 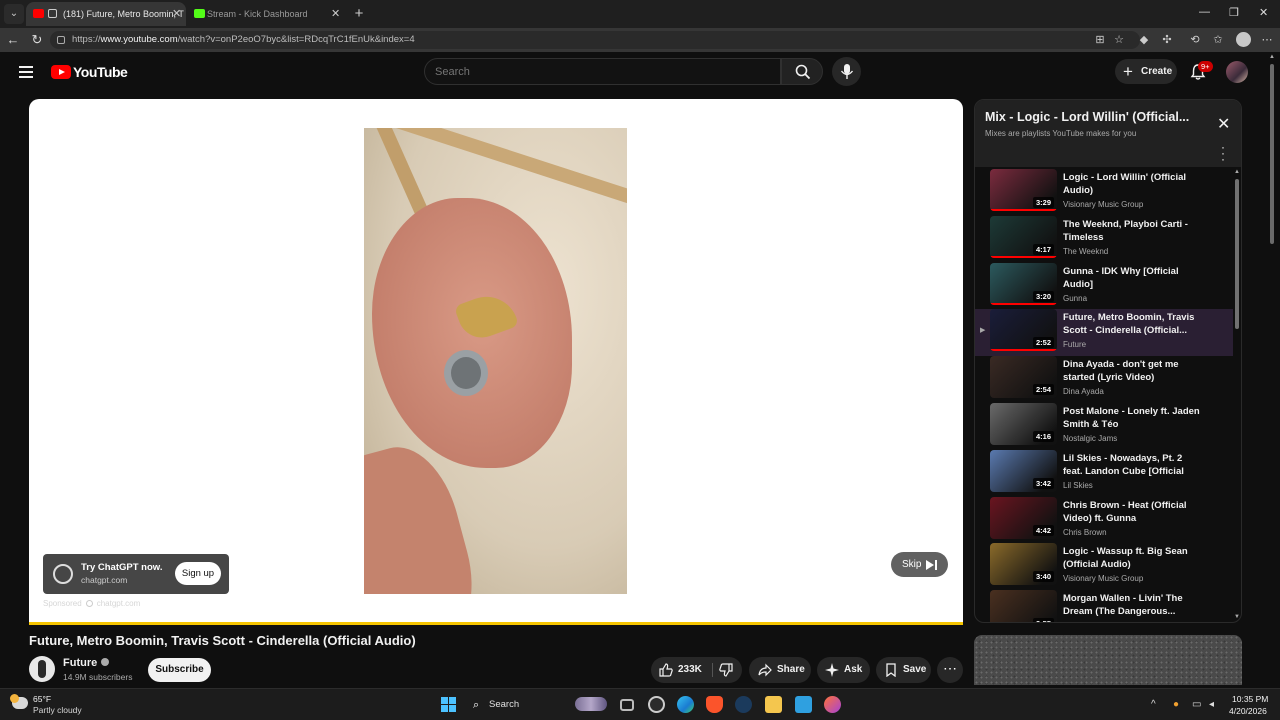 I want to click on extensions-puzzle-icon: ✣, so click(x=1167, y=40).